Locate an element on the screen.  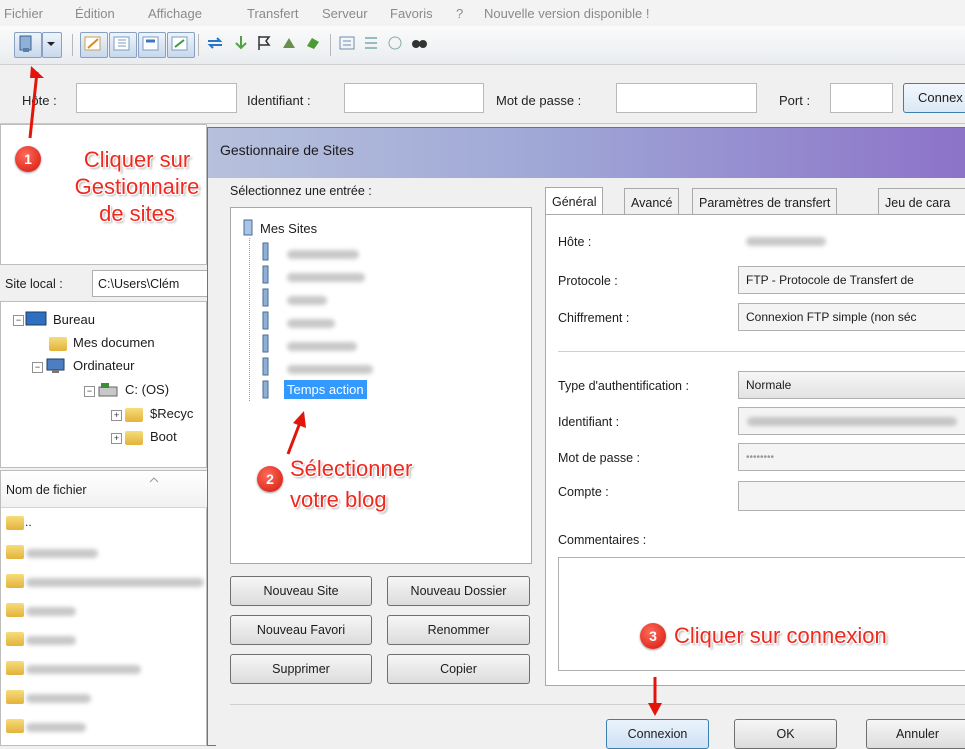
dialog-titlebar: Gestionnaire de Sites is located at coordinates (586, 153).